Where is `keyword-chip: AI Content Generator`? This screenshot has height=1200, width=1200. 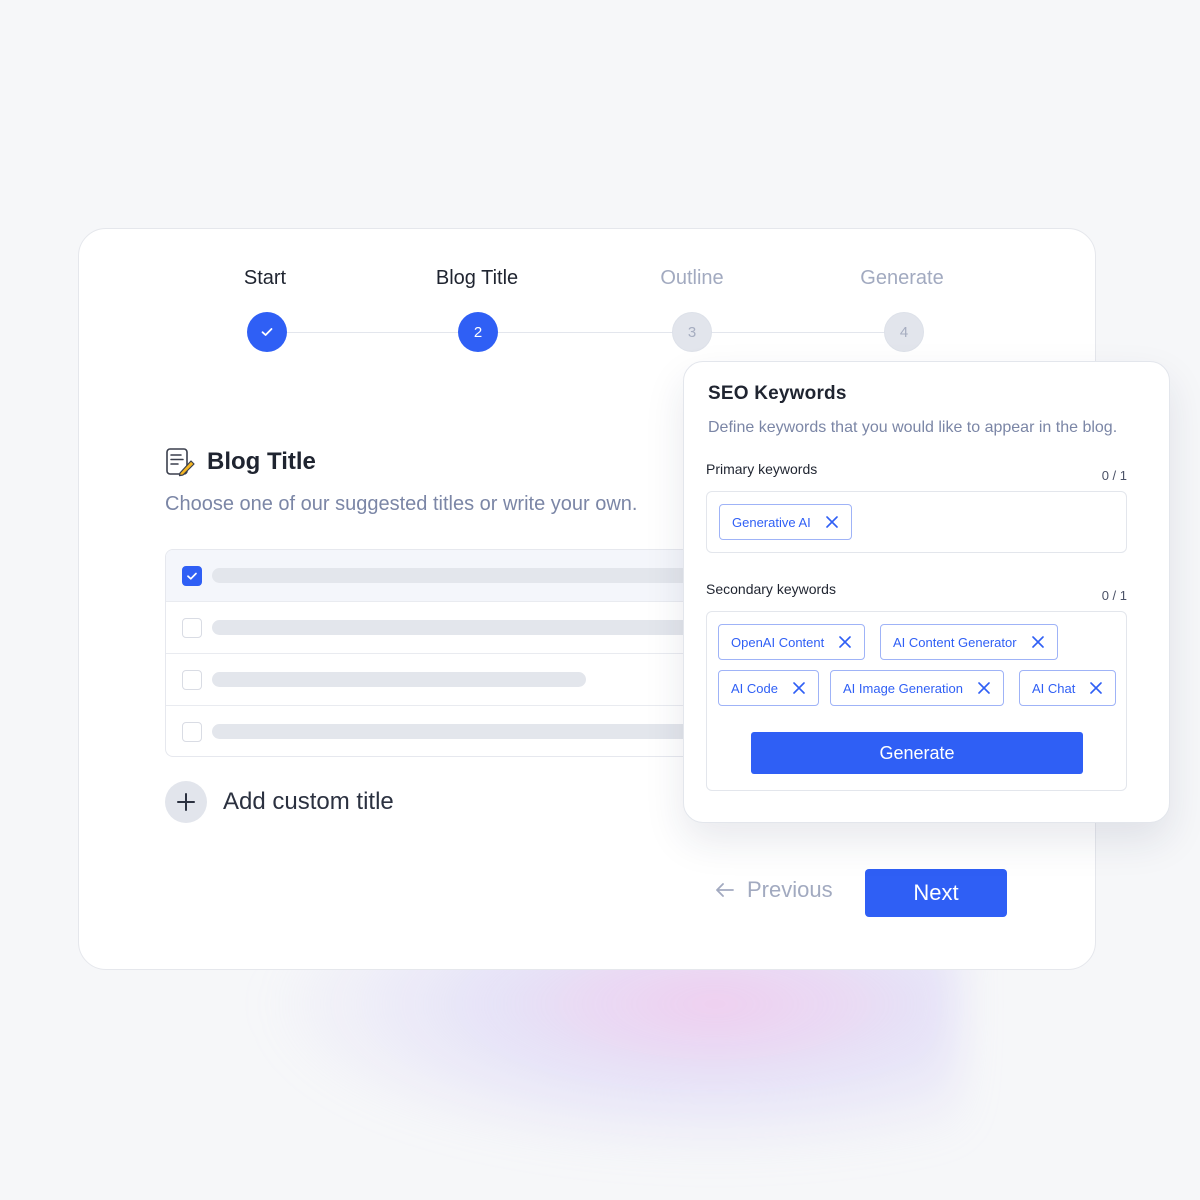 keyword-chip: AI Content Generator is located at coordinates (969, 642).